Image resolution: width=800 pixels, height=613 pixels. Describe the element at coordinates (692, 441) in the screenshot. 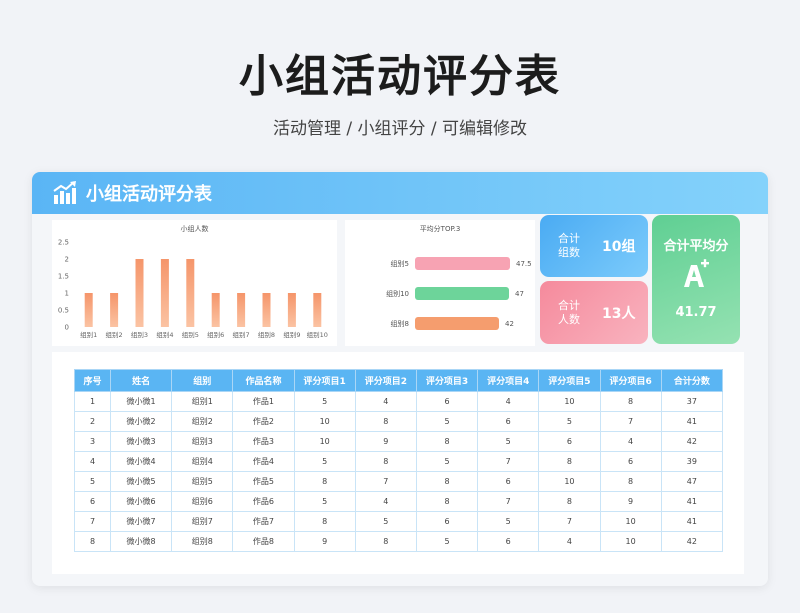

I see `table-cell: 42` at that location.